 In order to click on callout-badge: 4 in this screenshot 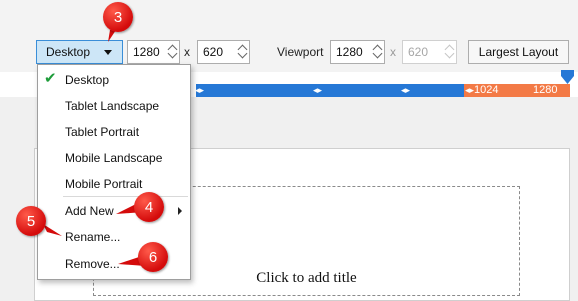, I will do `click(149, 207)`.